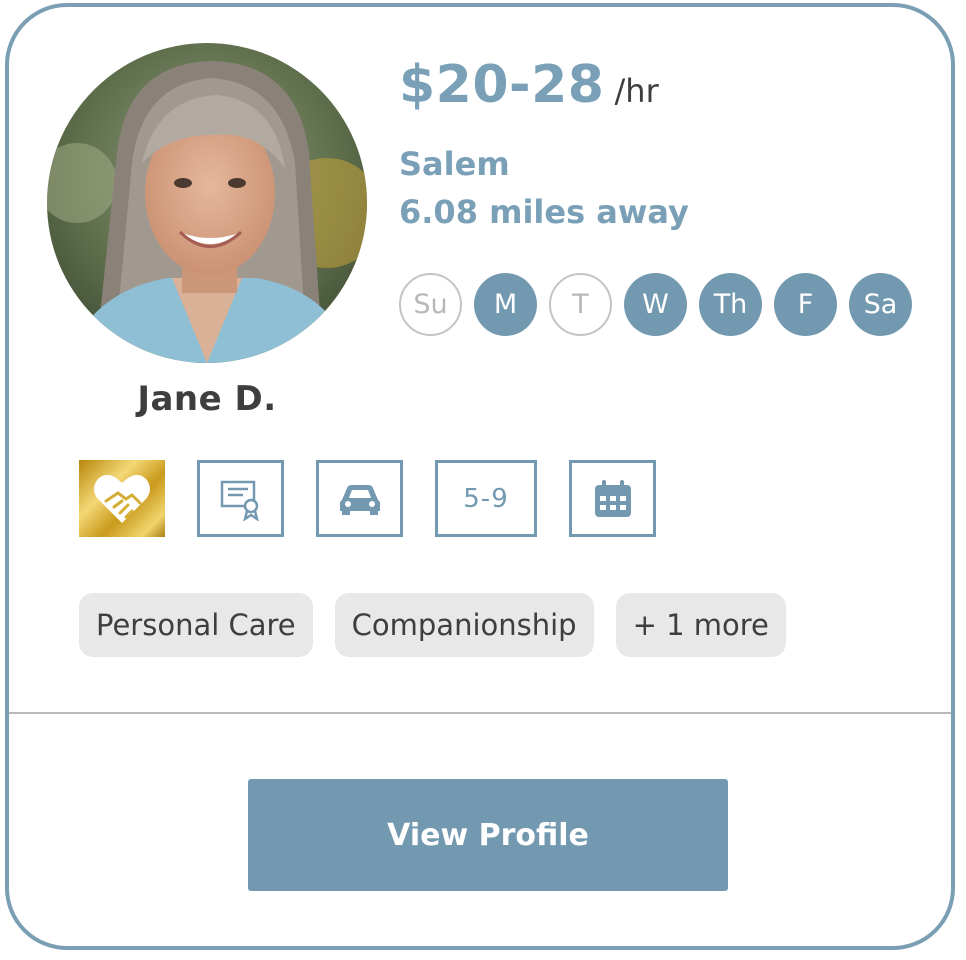  What do you see at coordinates (196, 625) in the screenshot?
I see `service-tag: Personal Care` at bounding box center [196, 625].